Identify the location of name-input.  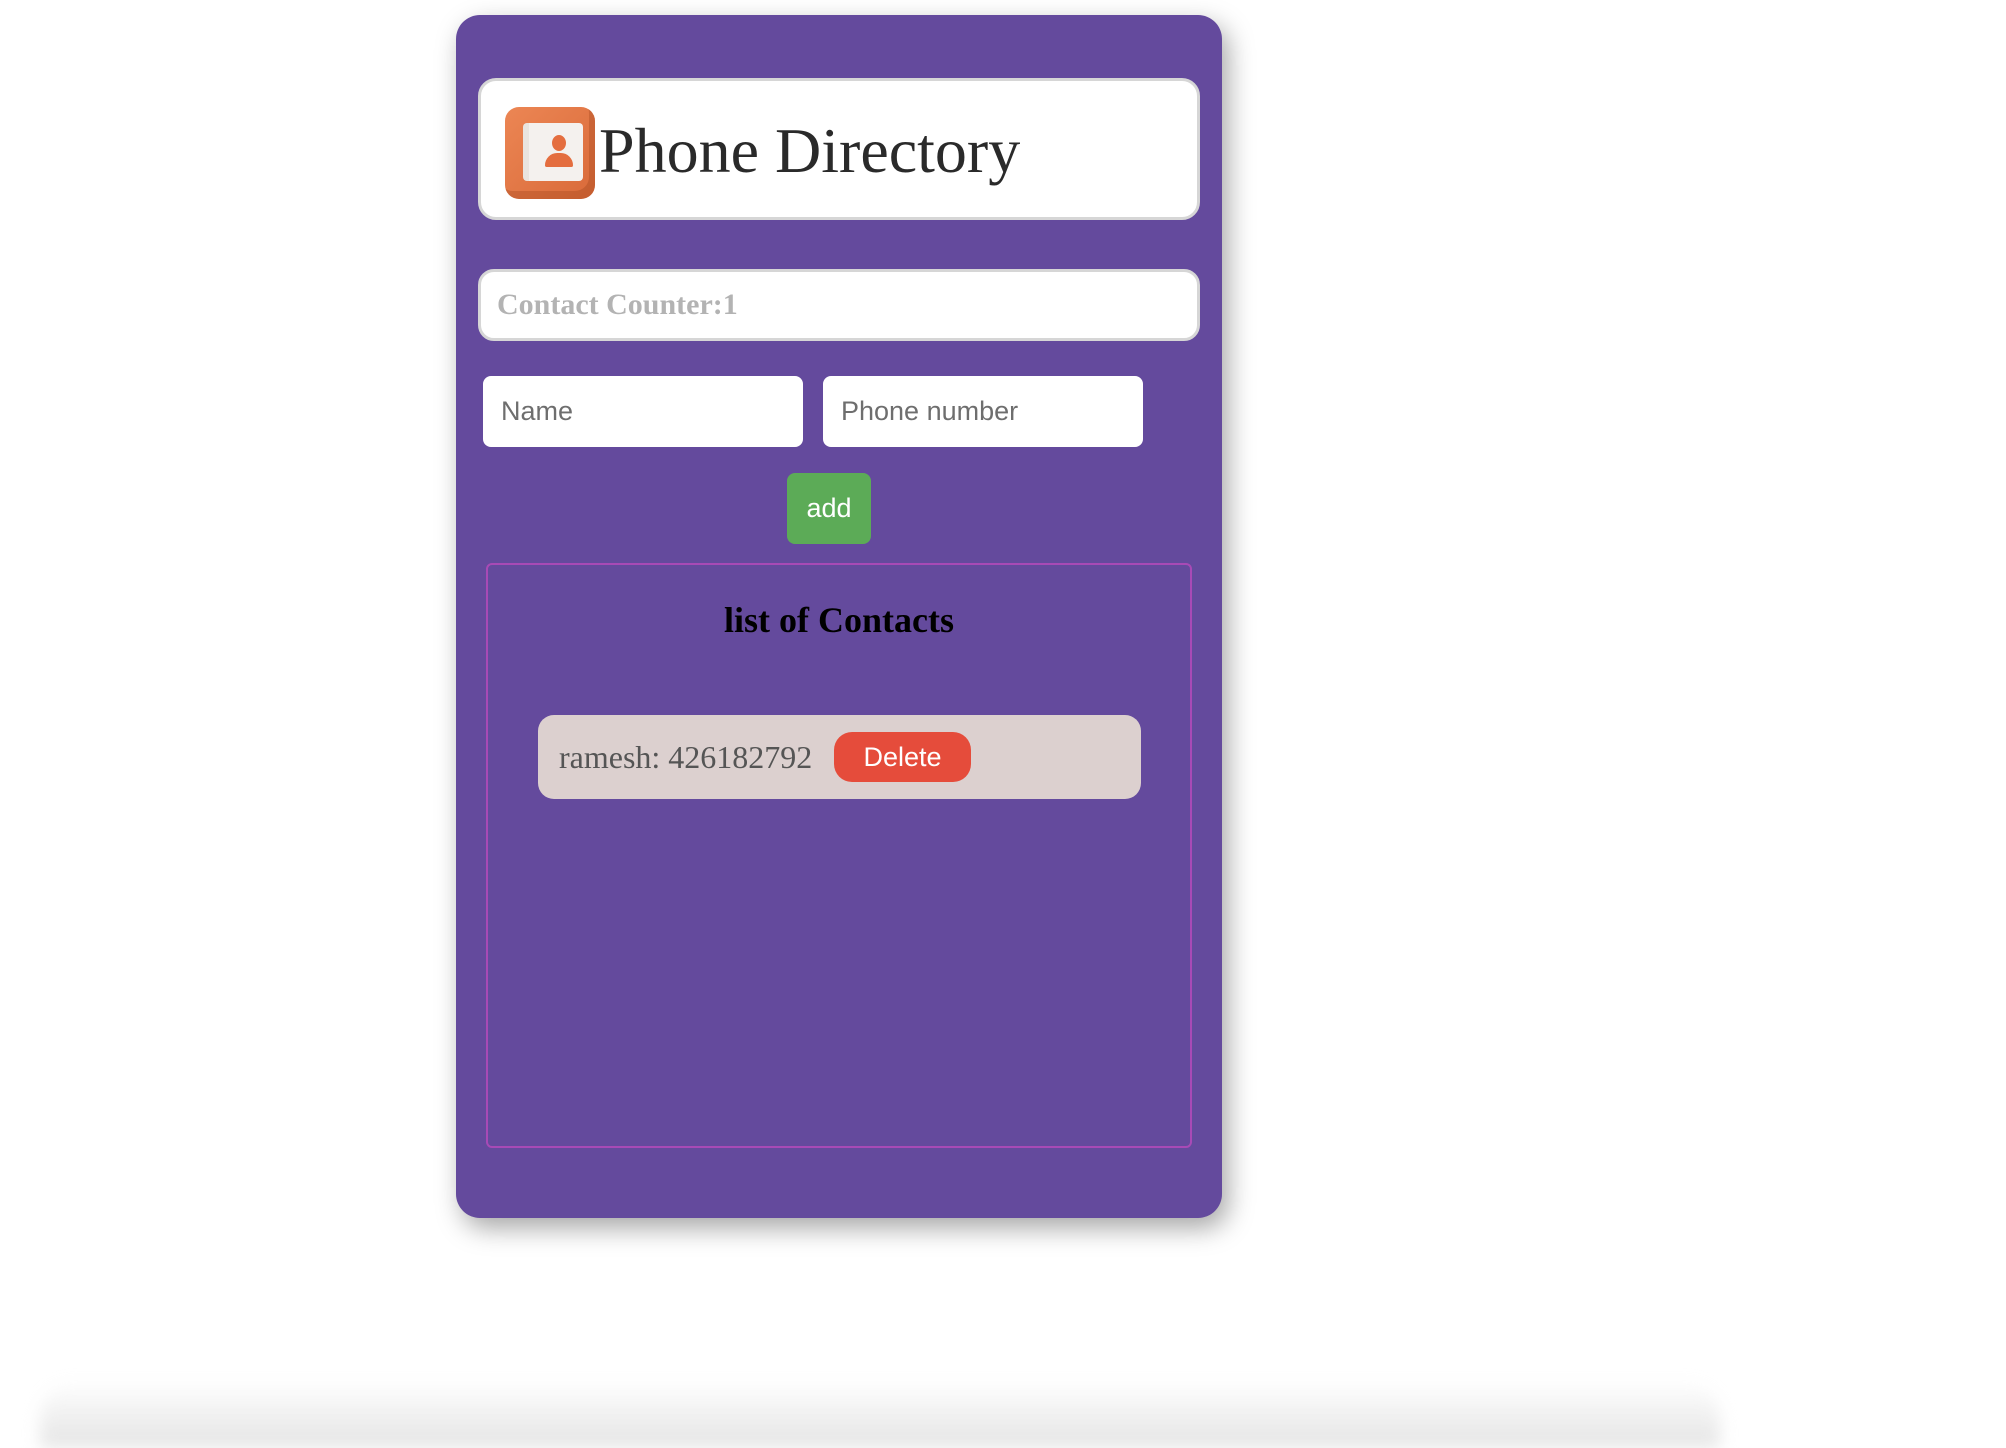
(643, 411).